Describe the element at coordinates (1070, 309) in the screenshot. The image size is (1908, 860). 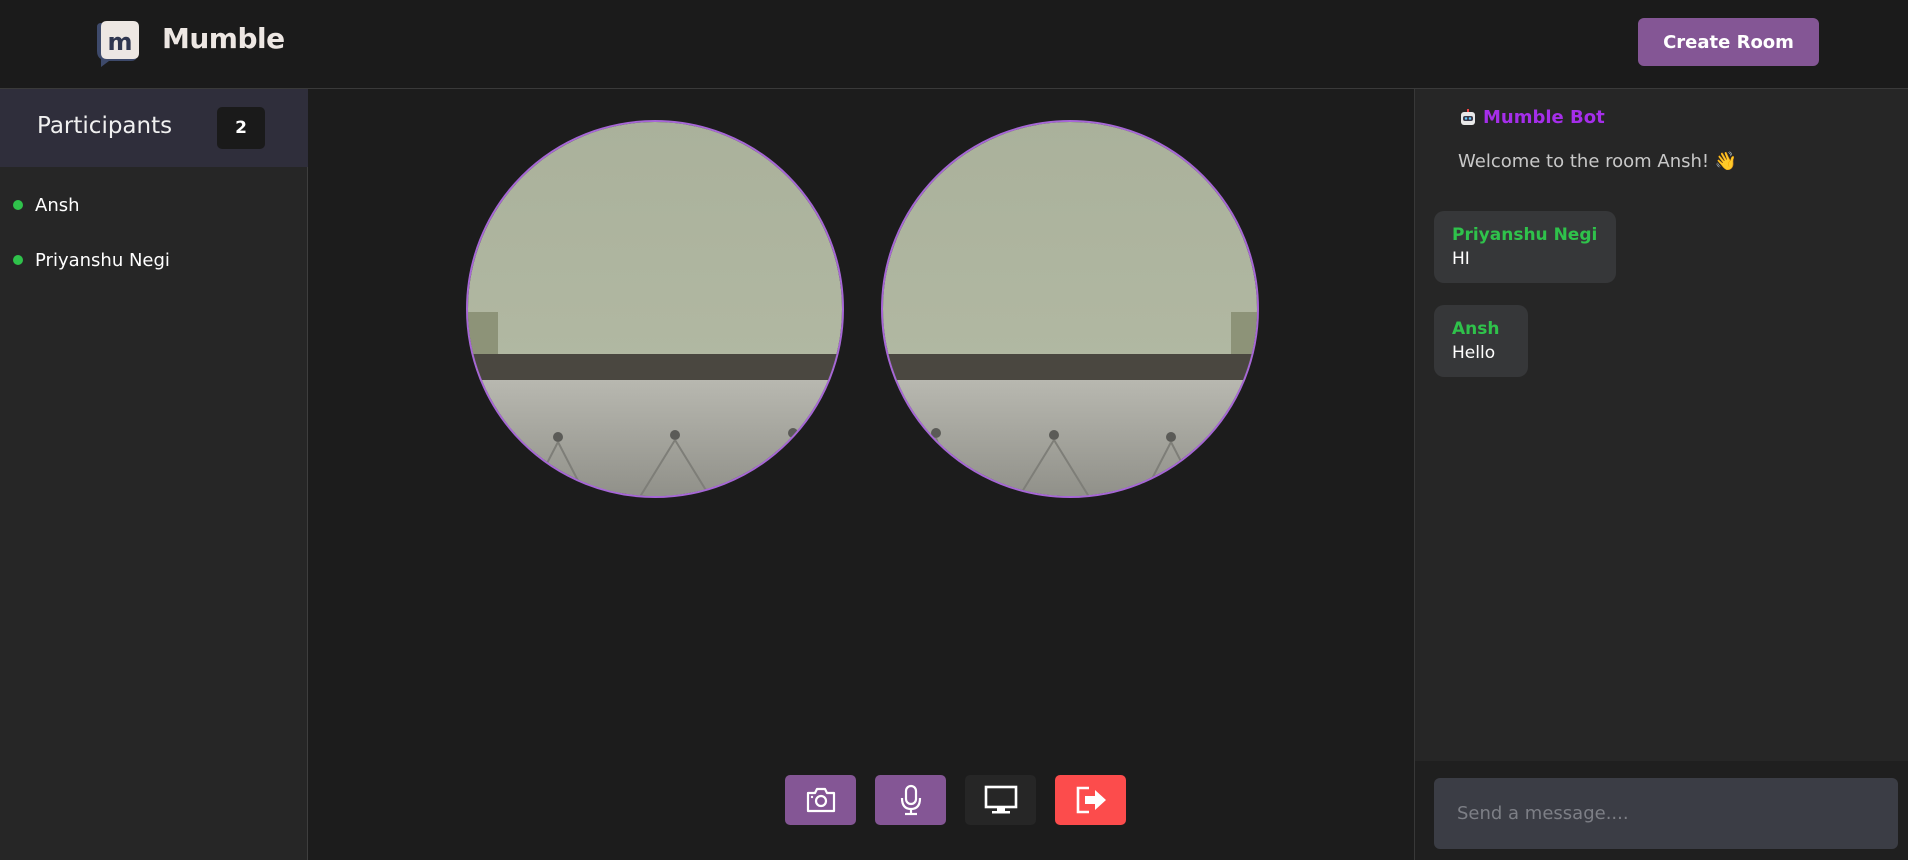
I see `video-feed-priyanshu` at that location.